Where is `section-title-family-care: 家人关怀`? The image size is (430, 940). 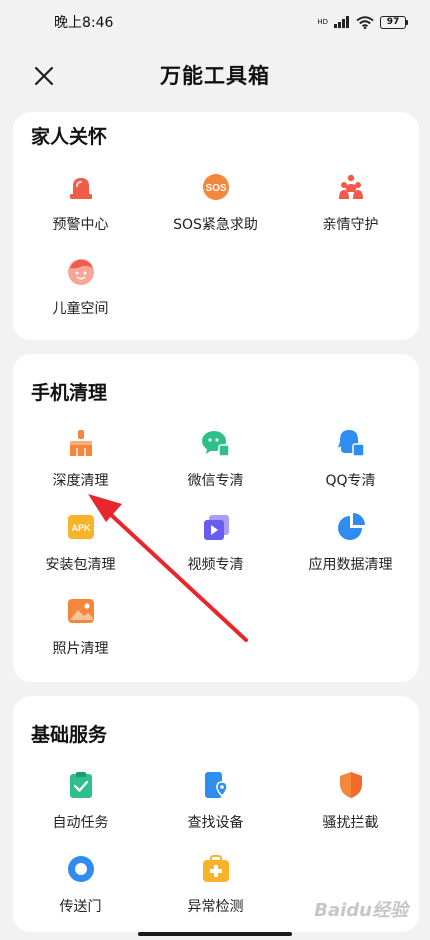
section-title-family-care: 家人关怀 is located at coordinates (69, 137).